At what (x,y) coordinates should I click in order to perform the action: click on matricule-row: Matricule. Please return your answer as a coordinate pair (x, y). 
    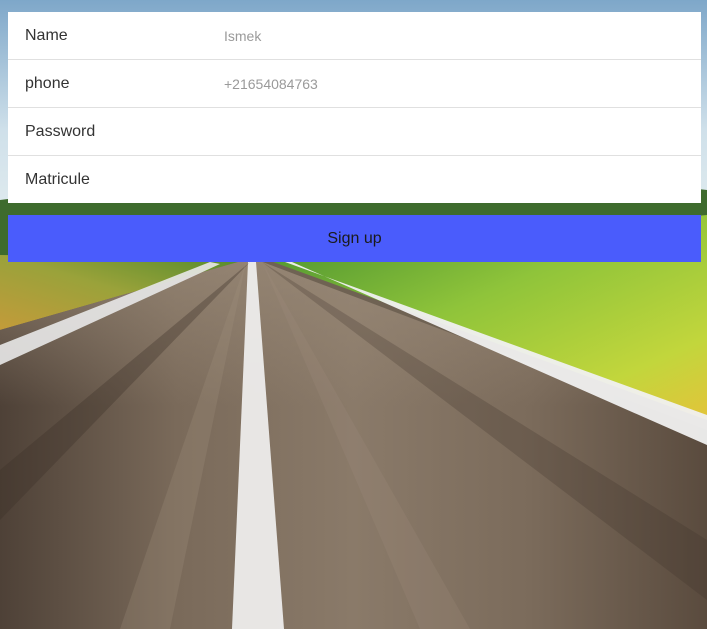
    Looking at the image, I should click on (354, 179).